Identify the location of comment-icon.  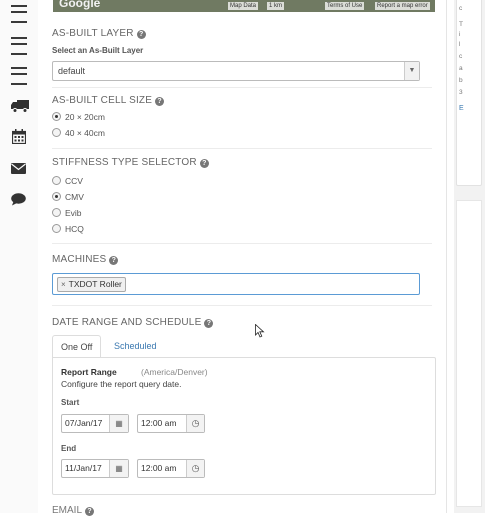
(18, 199).